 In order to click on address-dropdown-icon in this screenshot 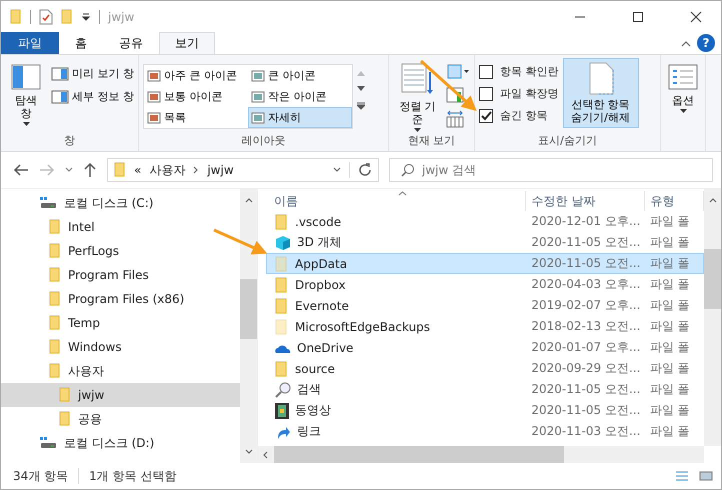, I will do `click(337, 170)`.